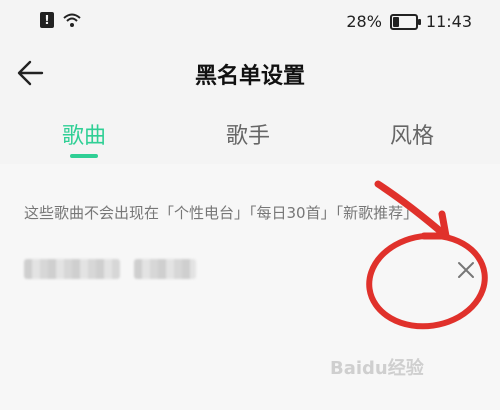 This screenshot has width=500, height=410. I want to click on battery-fill, so click(396, 21).